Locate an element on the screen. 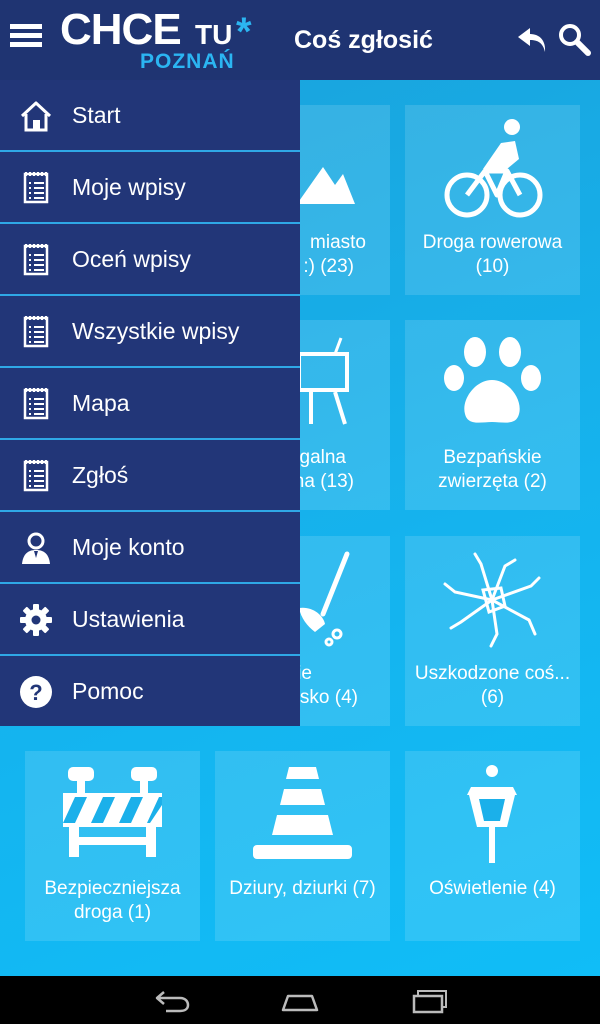  tile-label: Bezpieczniejsza droga (1) is located at coordinates (112, 900).